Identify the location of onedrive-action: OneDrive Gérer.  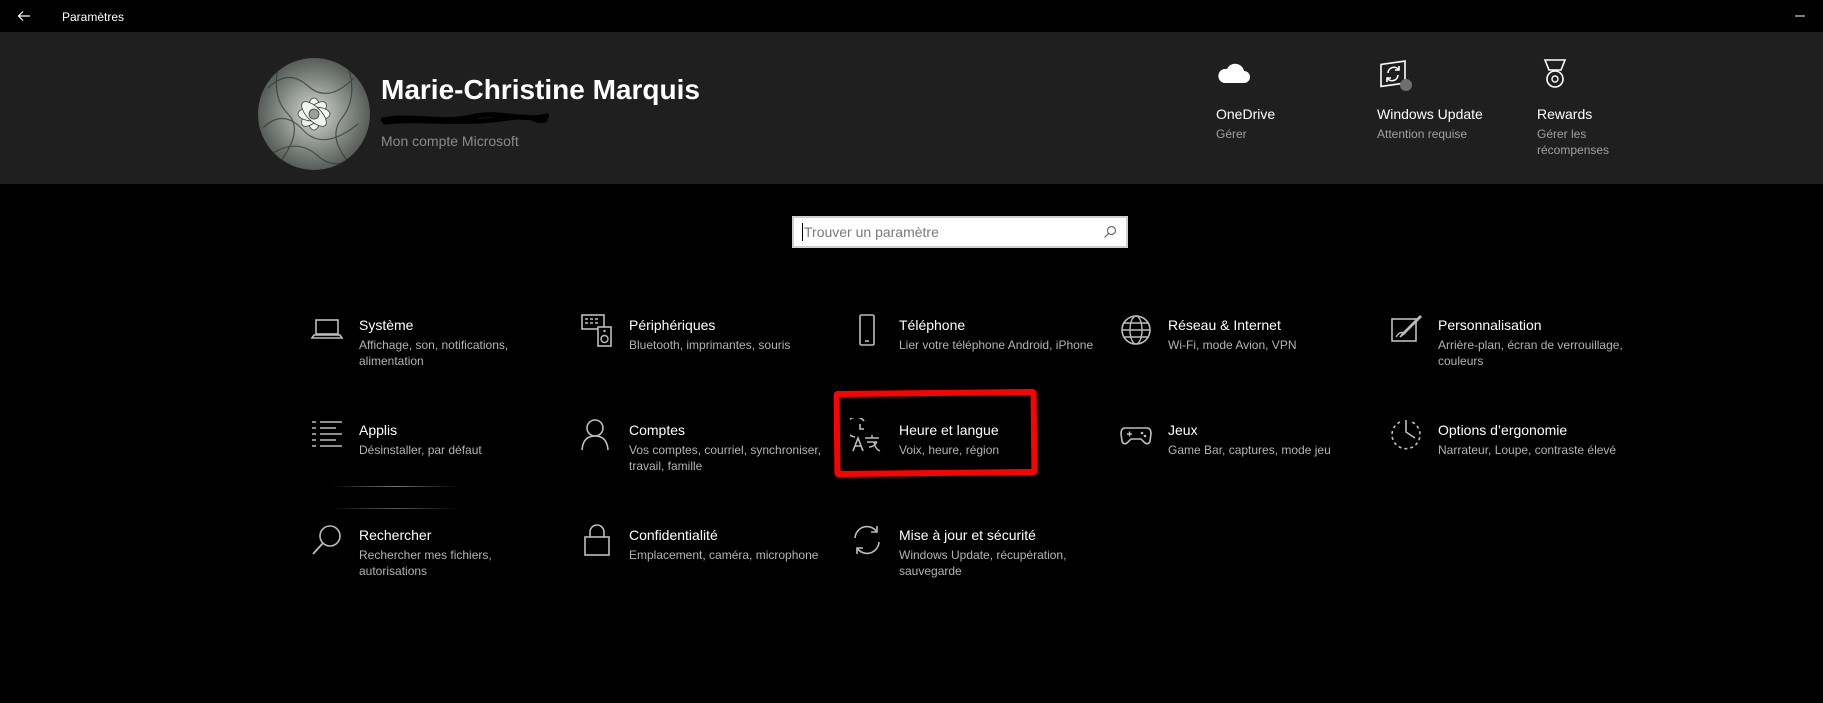
(1291, 99).